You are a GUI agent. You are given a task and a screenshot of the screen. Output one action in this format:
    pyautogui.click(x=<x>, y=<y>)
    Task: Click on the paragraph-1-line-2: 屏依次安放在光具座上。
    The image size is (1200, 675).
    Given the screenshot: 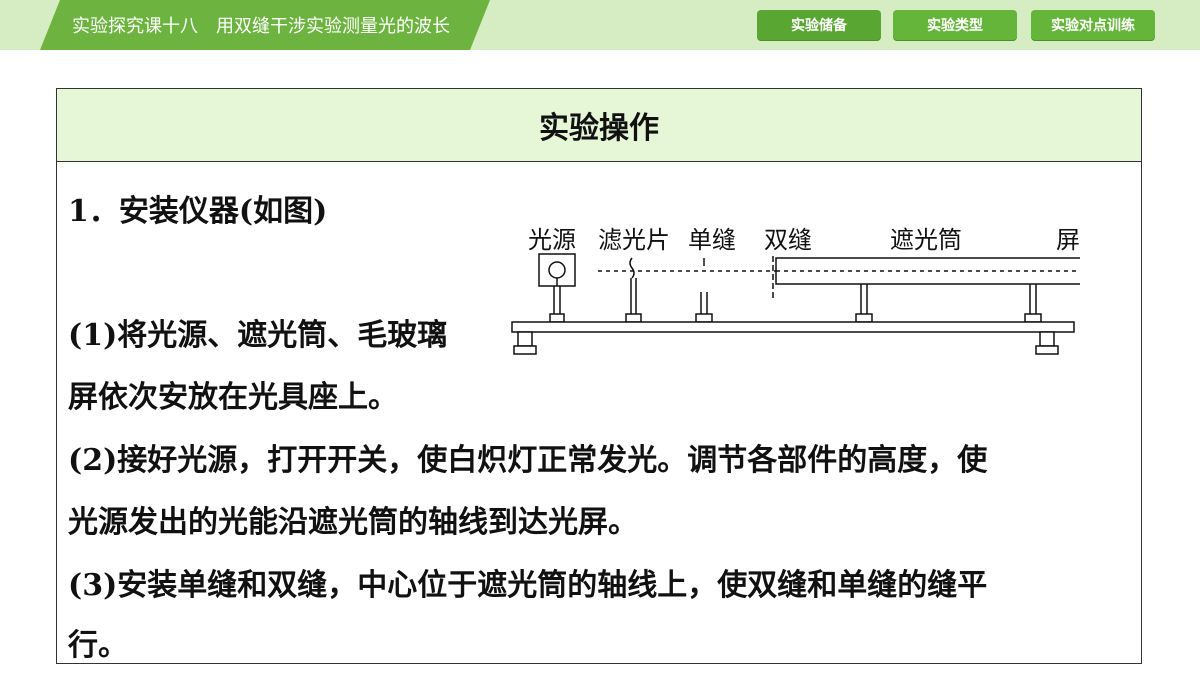 What is the action you would take?
    pyautogui.click(x=233, y=397)
    